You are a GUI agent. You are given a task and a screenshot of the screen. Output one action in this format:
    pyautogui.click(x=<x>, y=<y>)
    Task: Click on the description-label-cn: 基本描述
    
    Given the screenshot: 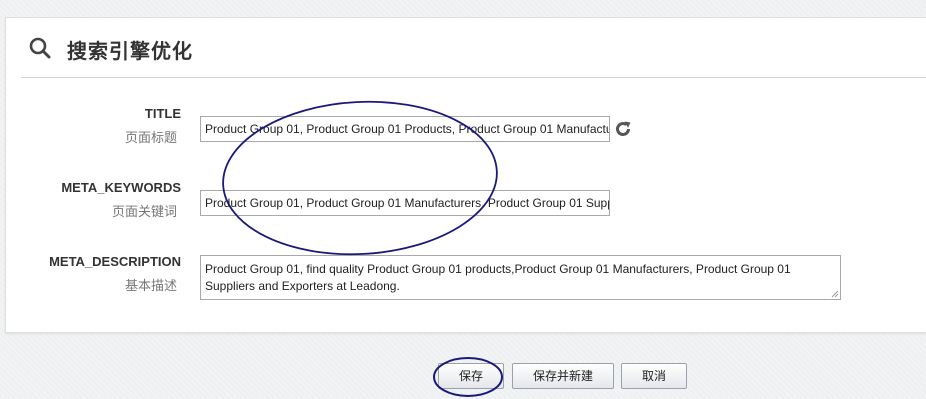 What is the action you would take?
    pyautogui.click(x=150, y=286)
    